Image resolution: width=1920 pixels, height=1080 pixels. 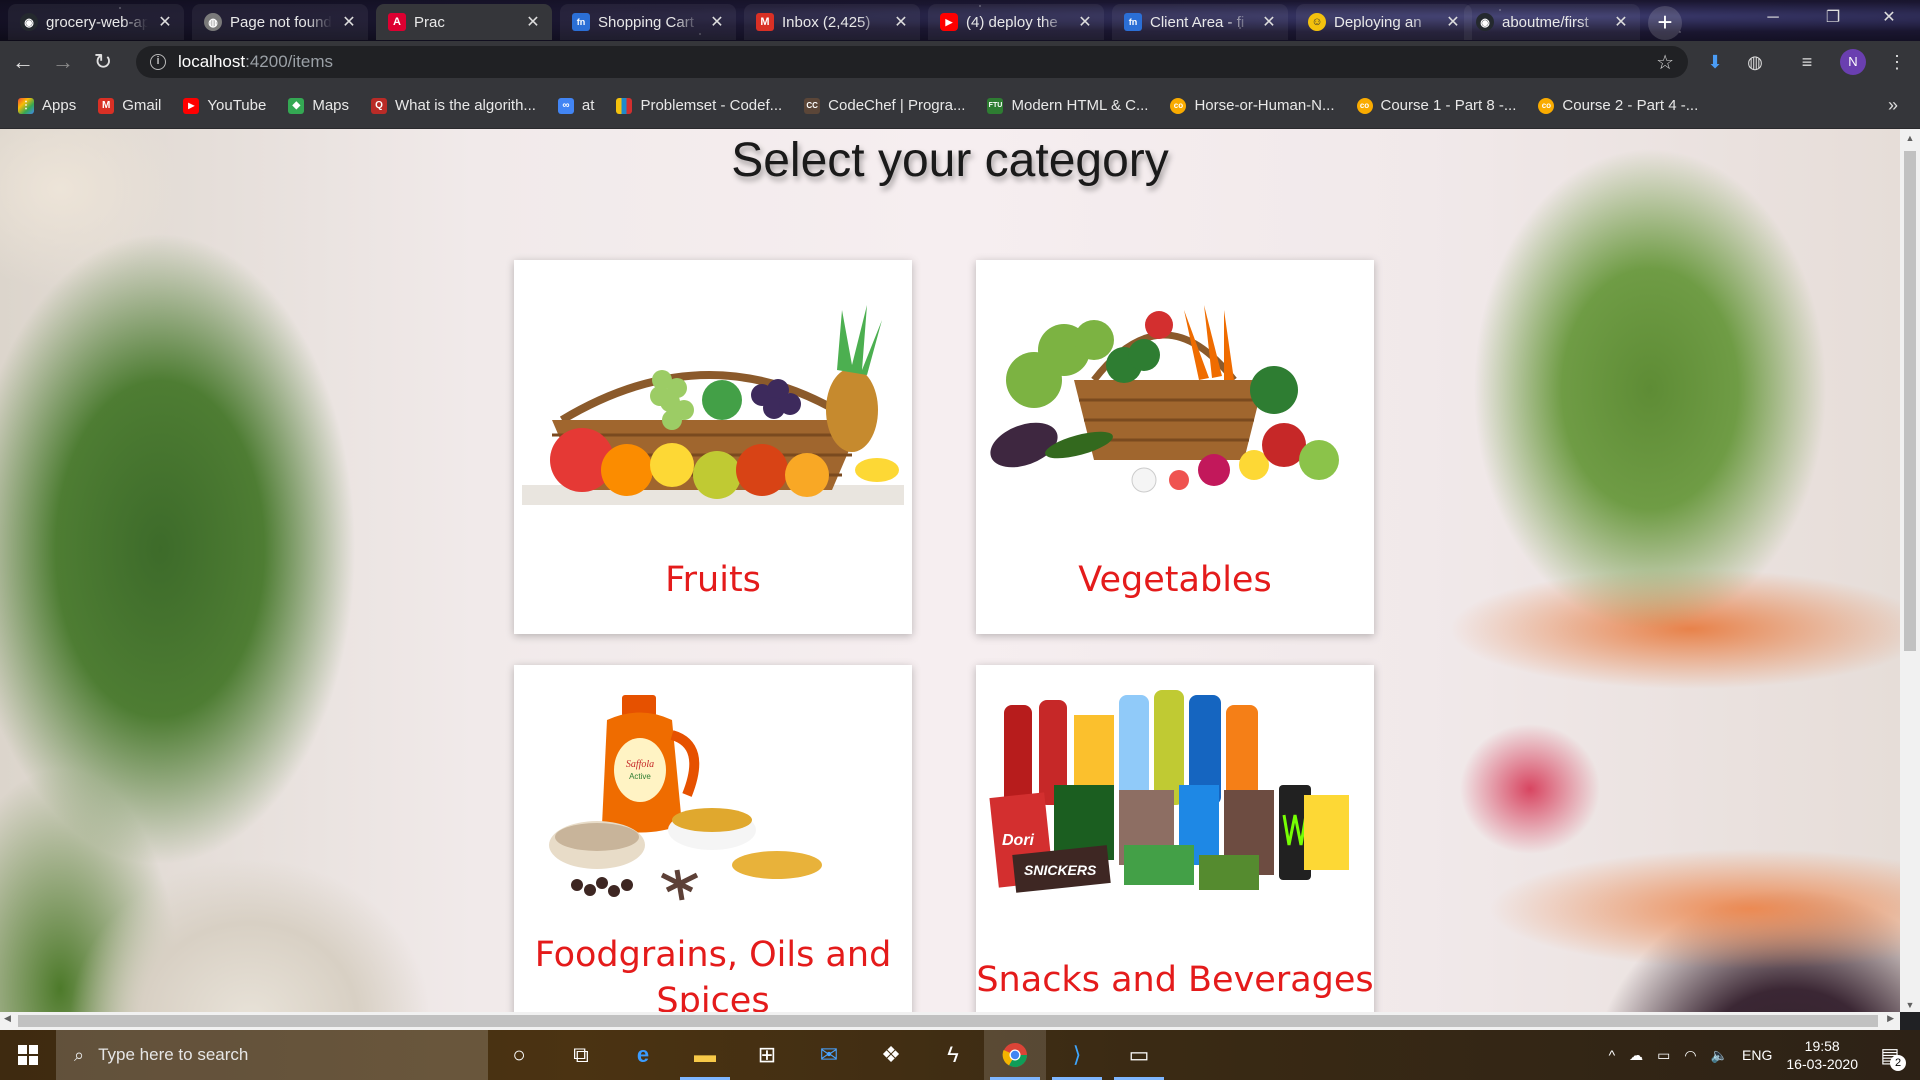 What do you see at coordinates (767, 1055) in the screenshot?
I see `store-icon: ⊞` at bounding box center [767, 1055].